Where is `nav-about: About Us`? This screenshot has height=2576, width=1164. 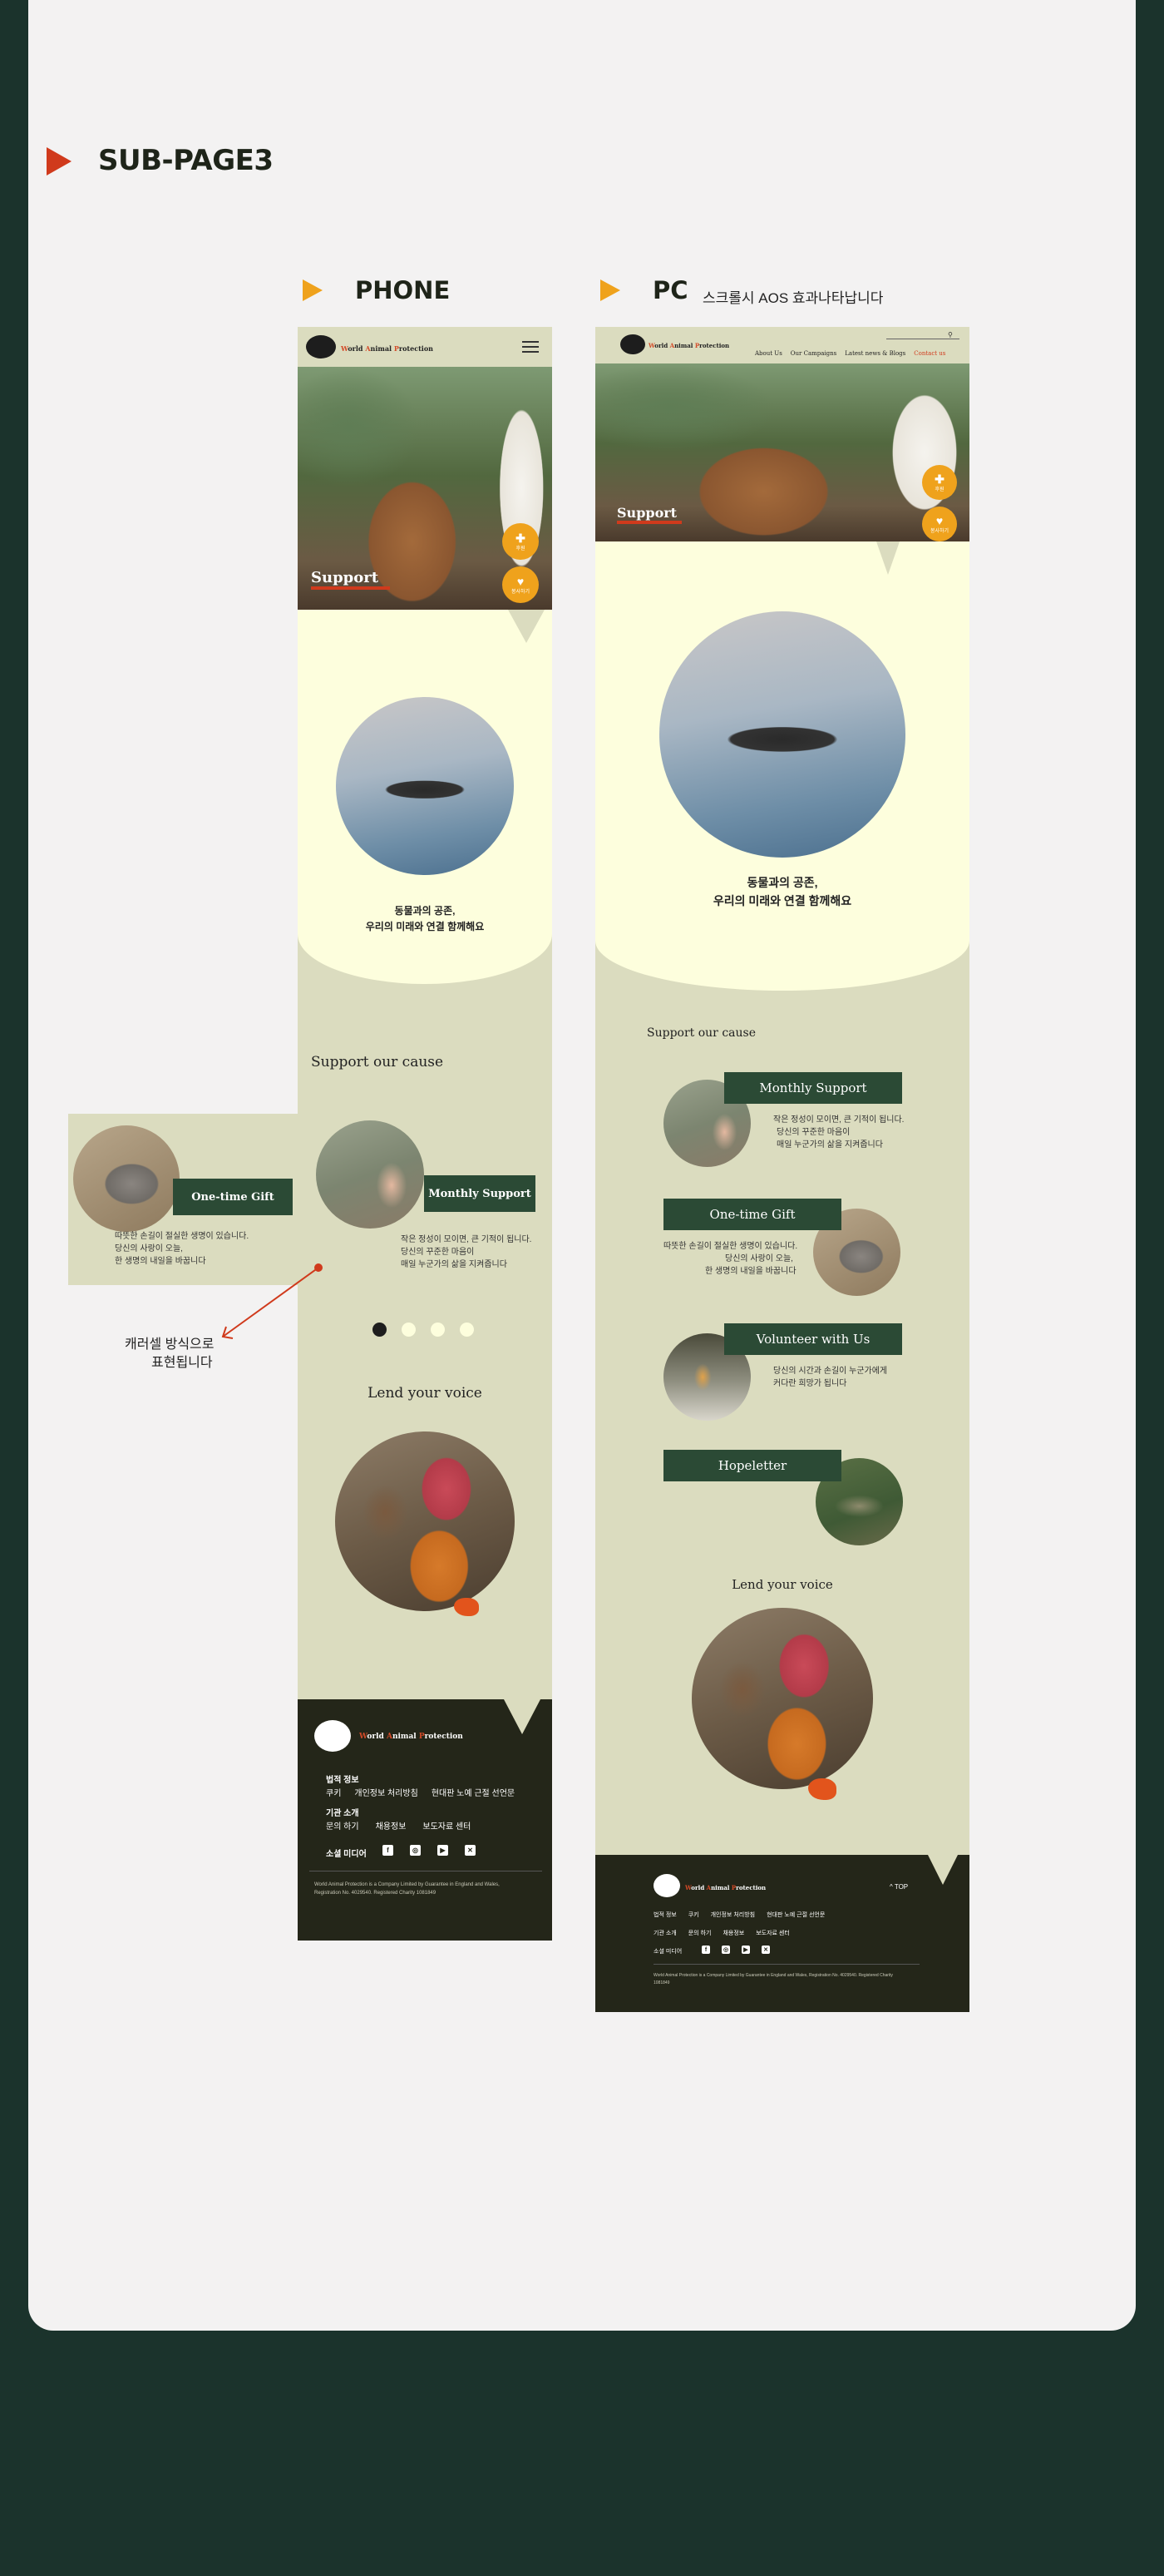
nav-about: About Us is located at coordinates (768, 353).